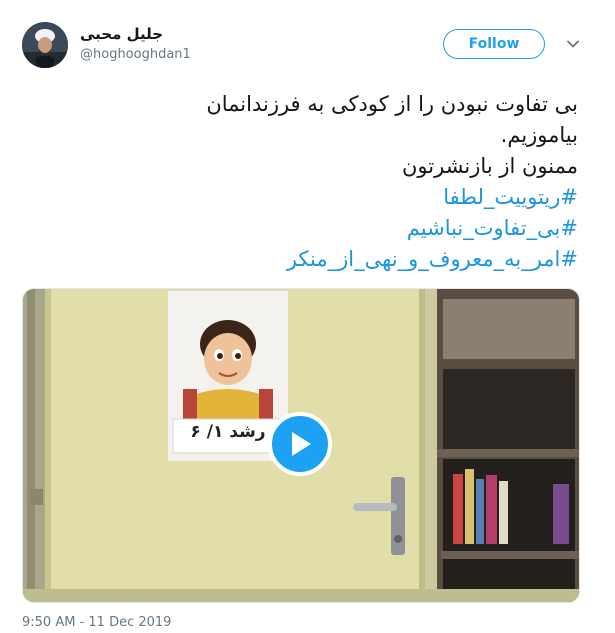 Image resolution: width=615 pixels, height=633 pixels. Describe the element at coordinates (121, 34) in the screenshot. I see `display-name: جلیل محبی` at that location.